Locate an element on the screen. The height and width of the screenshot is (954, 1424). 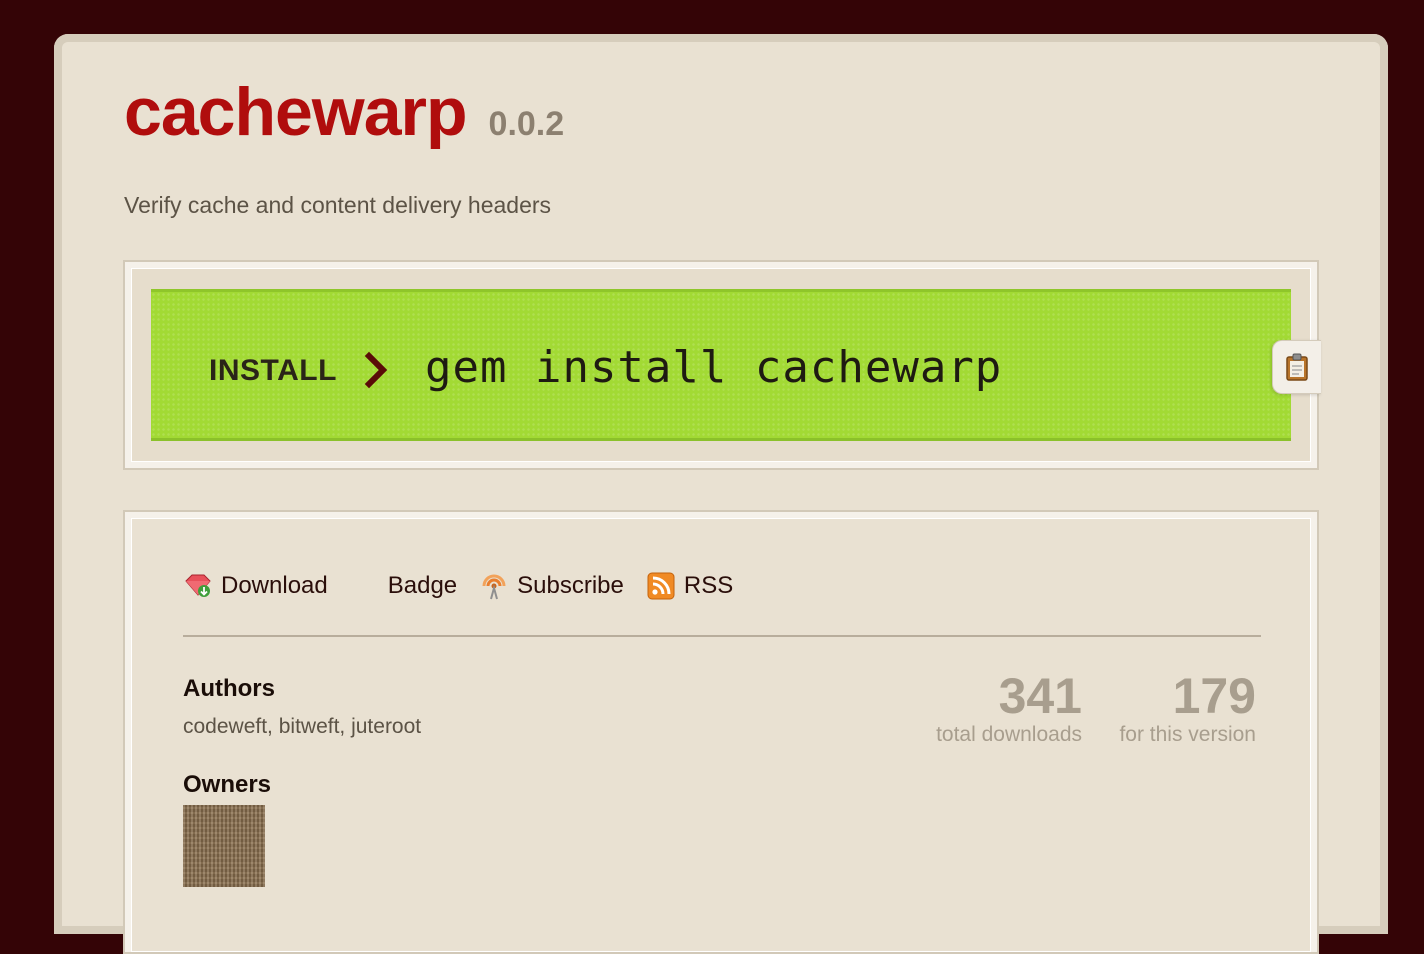
clipboard-icon is located at coordinates (1297, 367).